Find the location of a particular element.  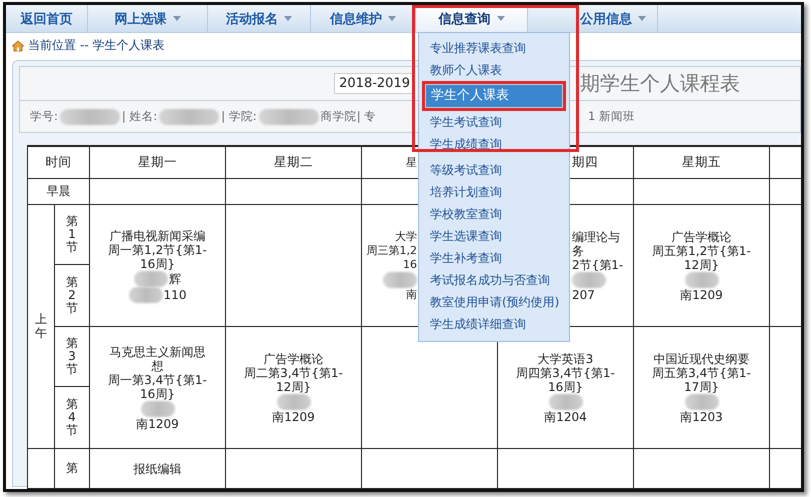

info-text: 学号: is located at coordinates (44, 116).